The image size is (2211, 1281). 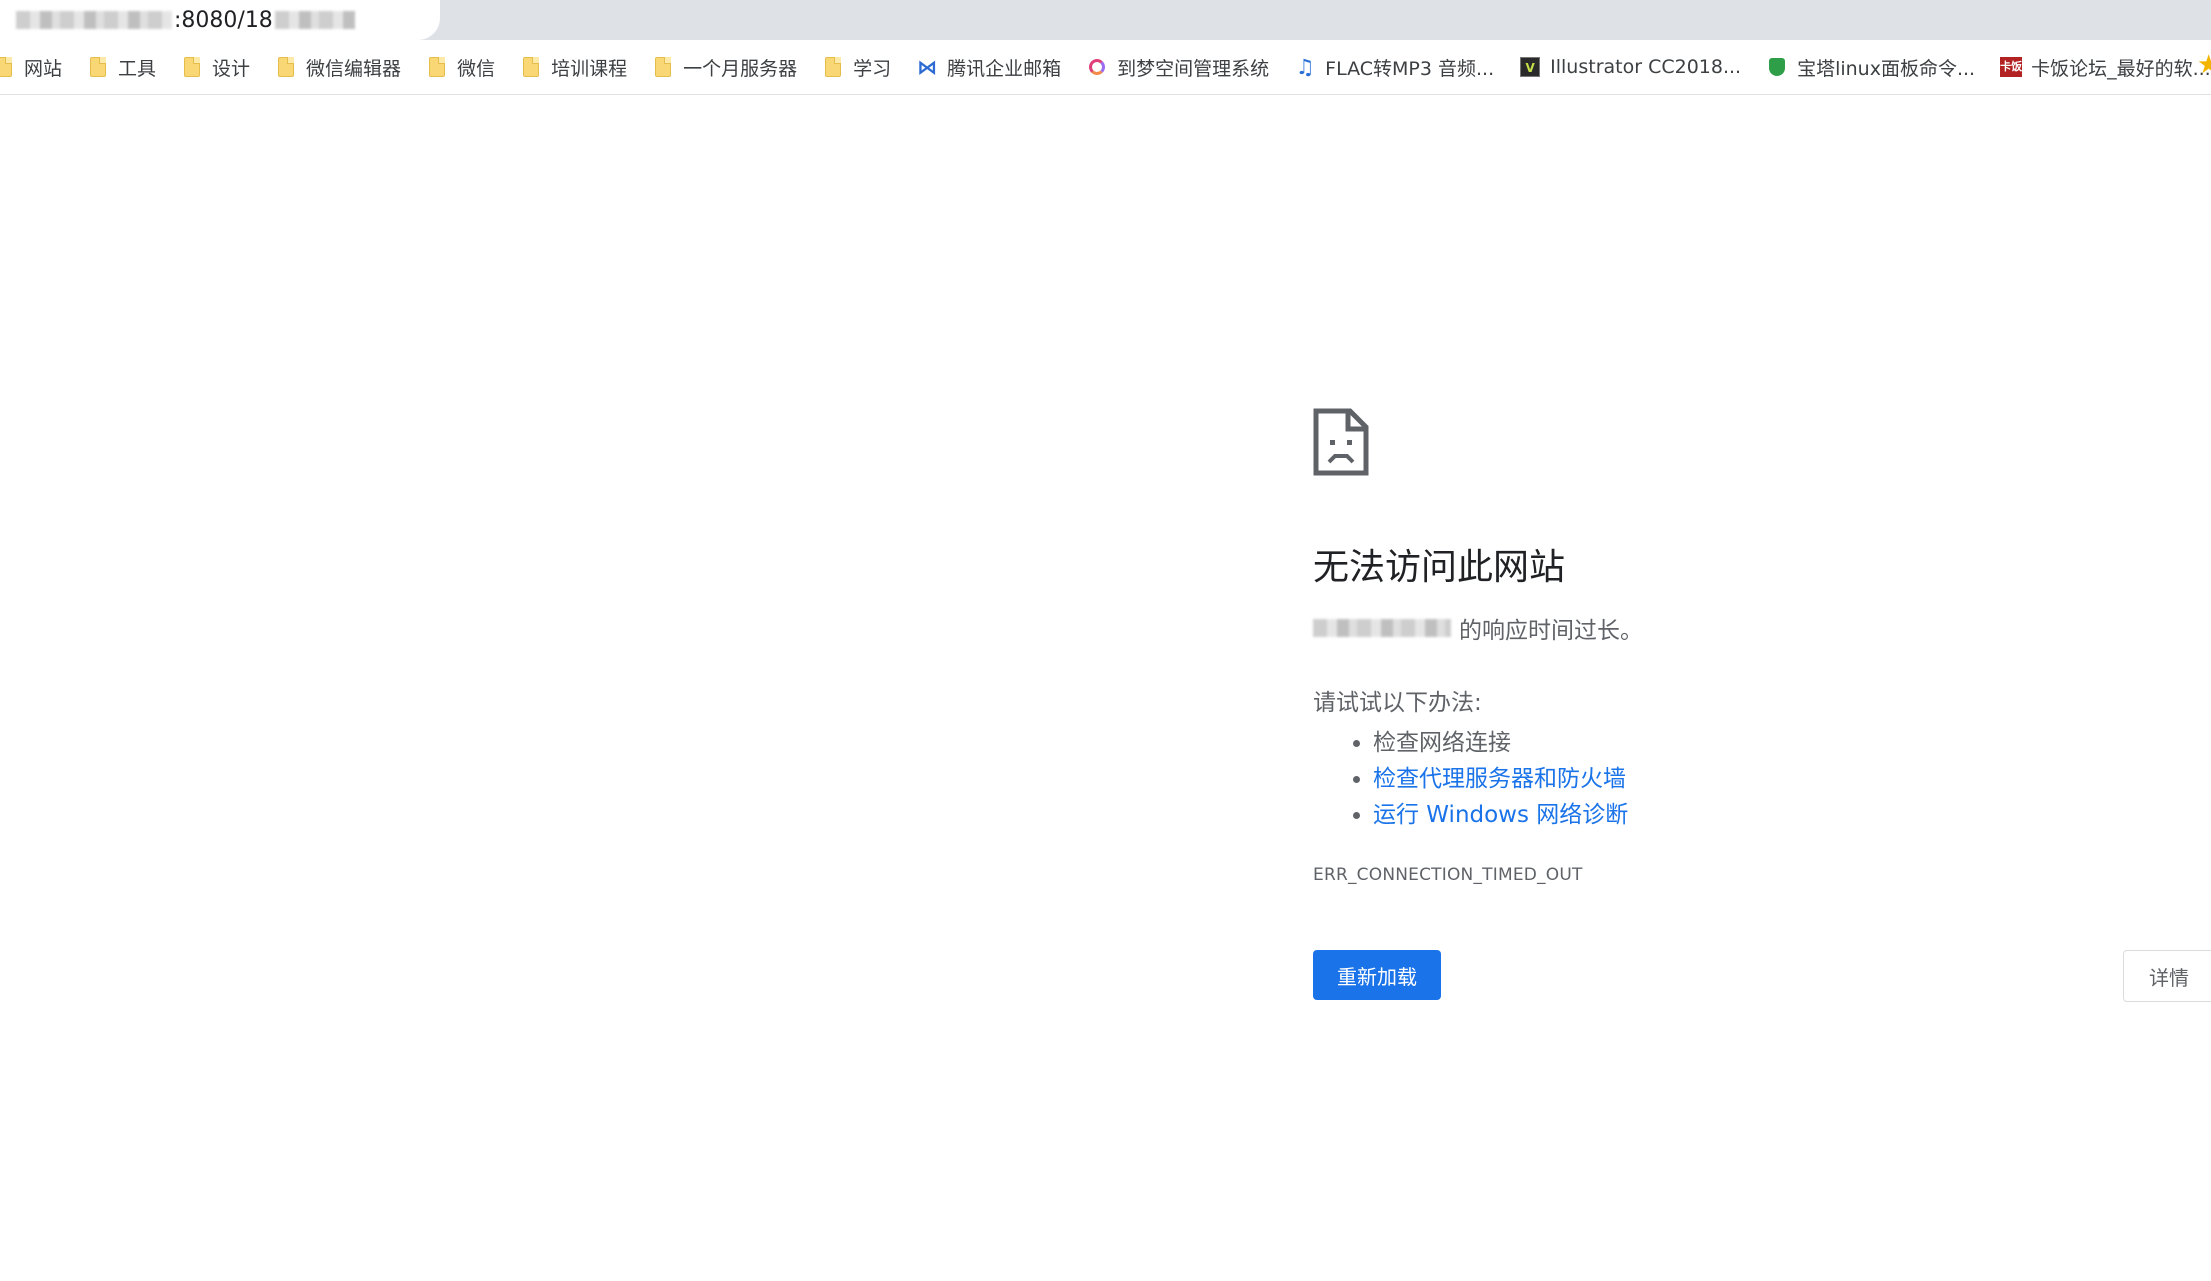 I want to click on music-note-icon: ♫, so click(x=1305, y=67).